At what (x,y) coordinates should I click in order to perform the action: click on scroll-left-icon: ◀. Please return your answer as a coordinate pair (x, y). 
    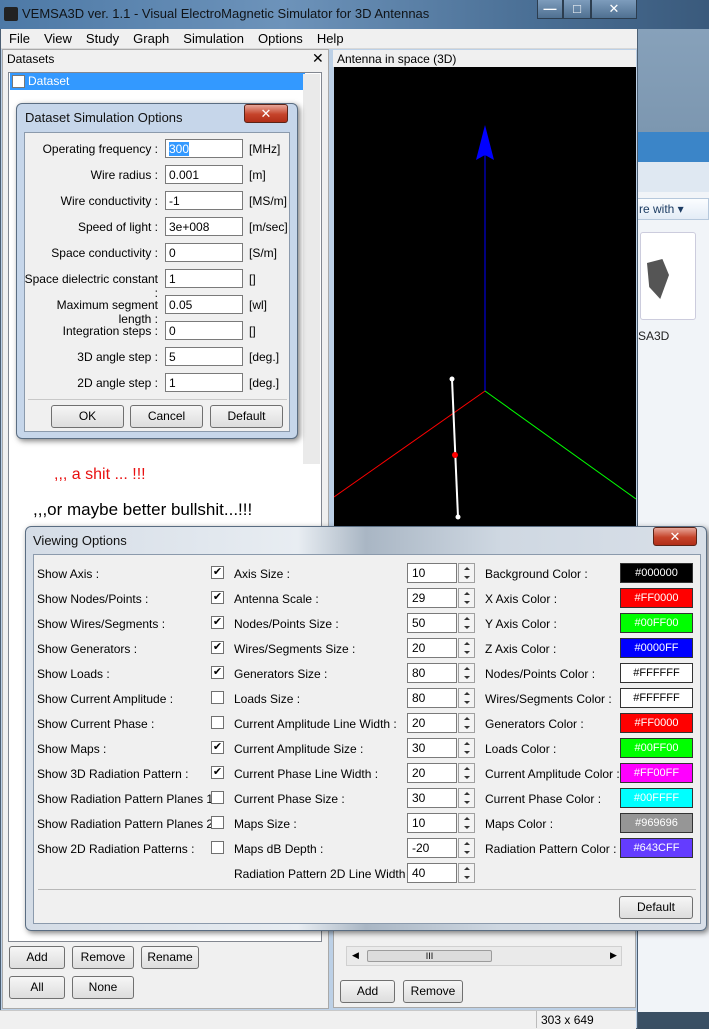
    Looking at the image, I should click on (355, 955).